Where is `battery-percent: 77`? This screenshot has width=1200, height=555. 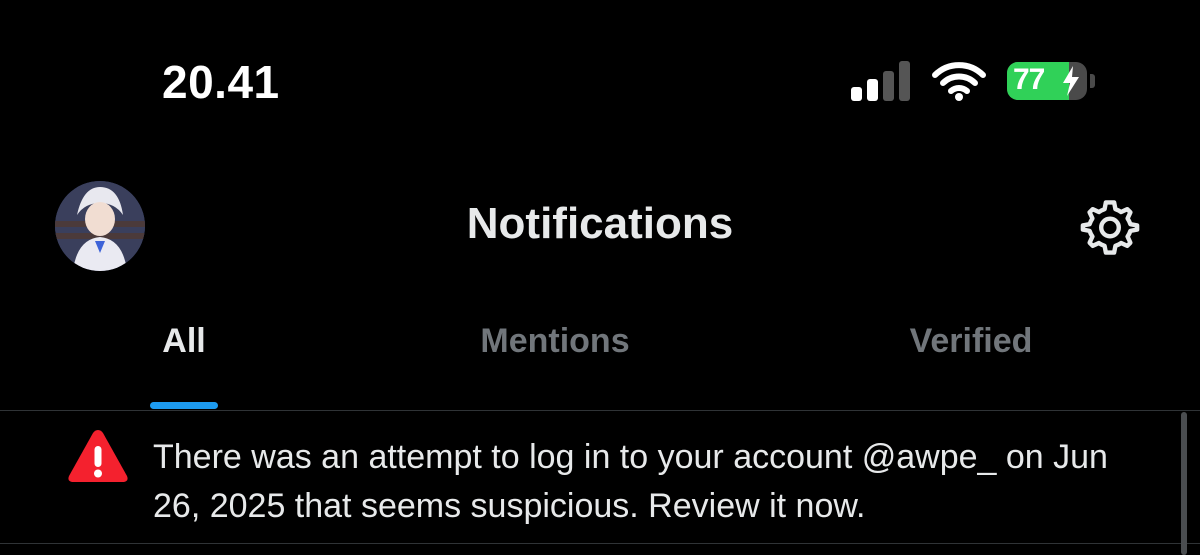
battery-percent: 77 is located at coordinates (1029, 79).